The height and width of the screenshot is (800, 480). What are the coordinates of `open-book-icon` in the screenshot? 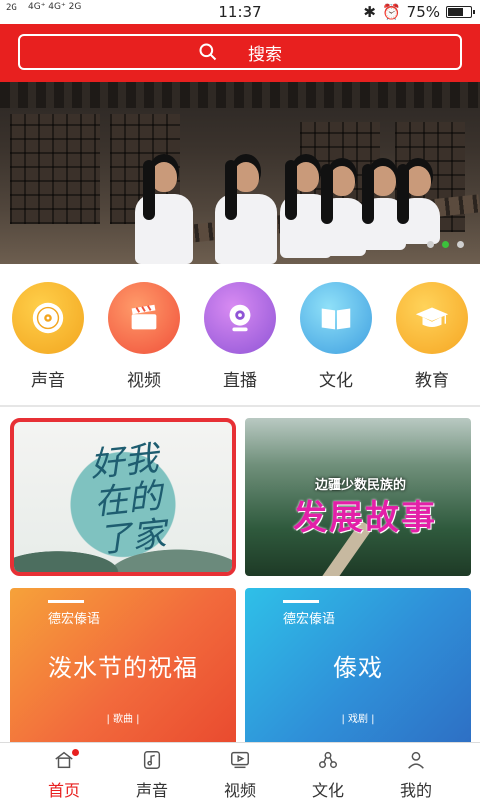 It's located at (336, 319).